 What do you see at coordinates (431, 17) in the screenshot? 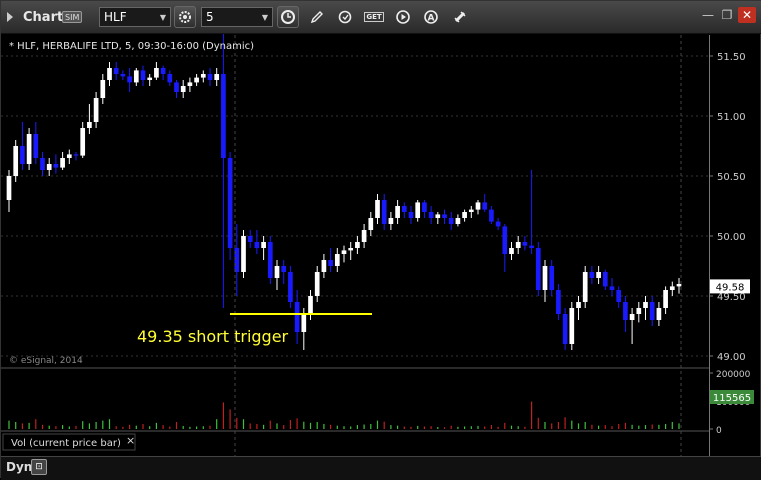
I see `alert-icon: A` at bounding box center [431, 17].